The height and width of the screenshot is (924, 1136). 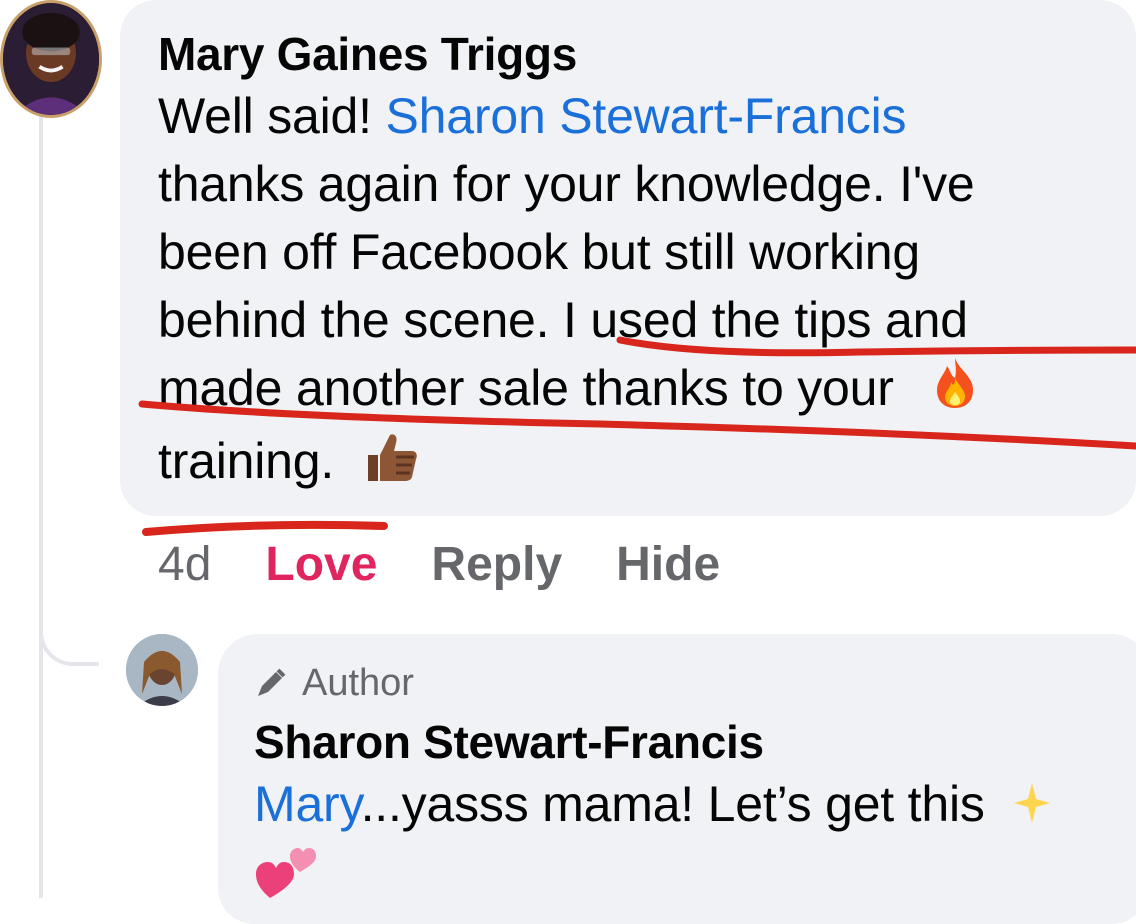 I want to click on sparkles-icon, so click(x=1032, y=808).